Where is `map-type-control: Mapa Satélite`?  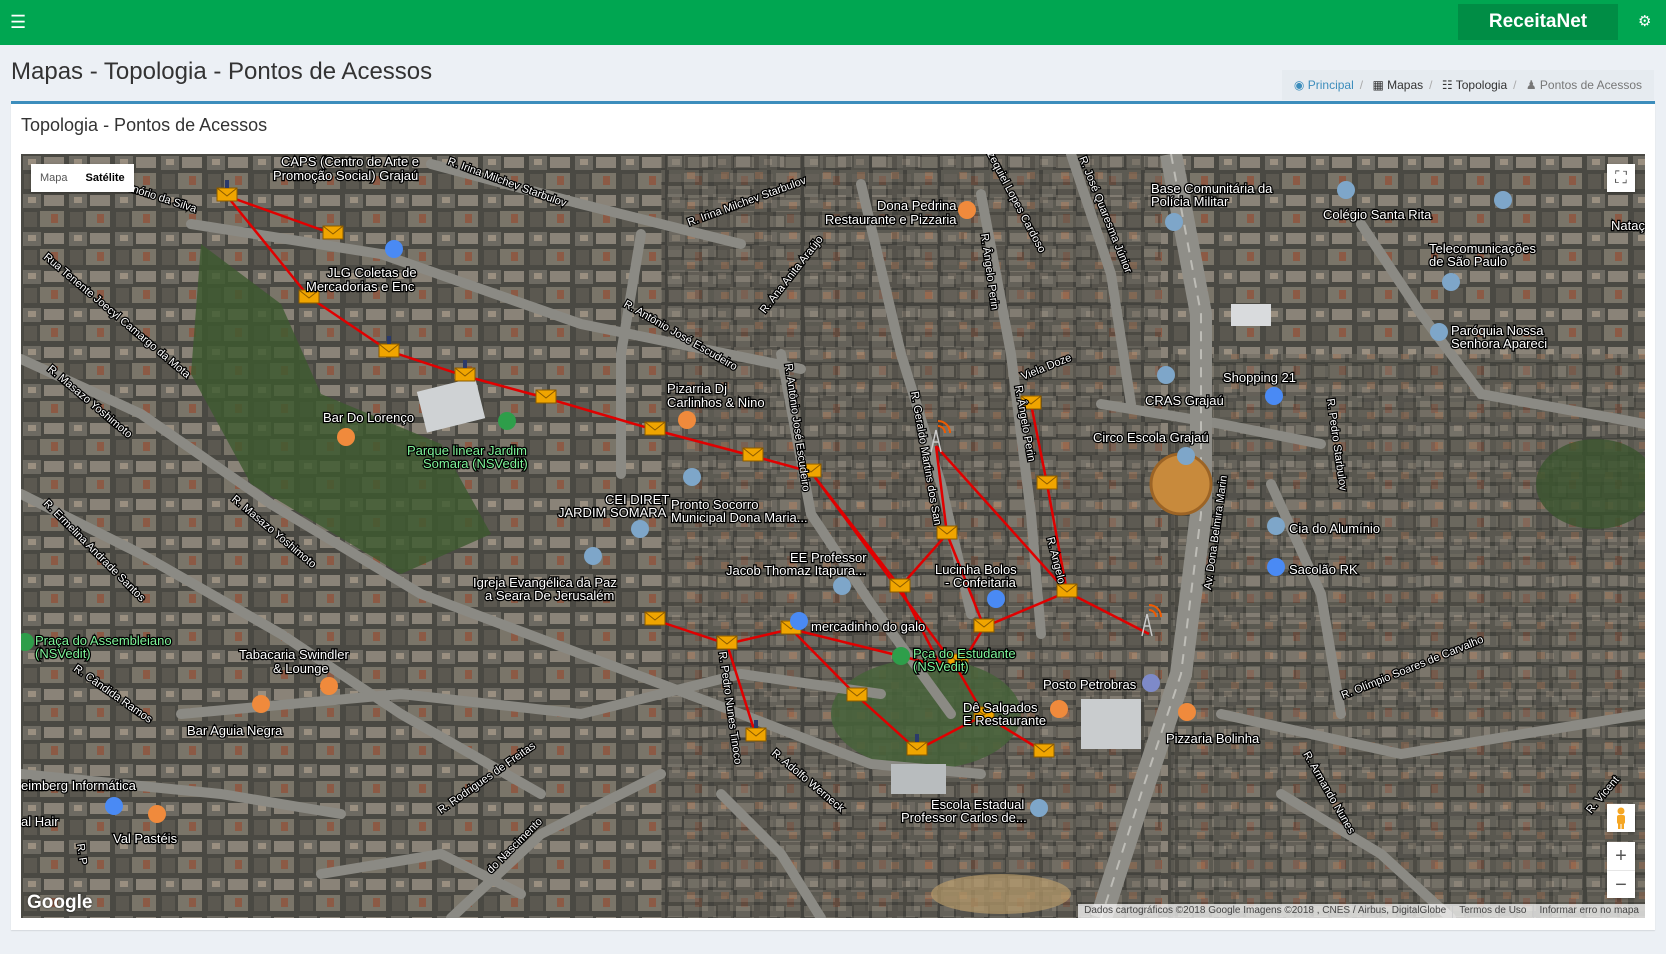 map-type-control: Mapa Satélite is located at coordinates (82, 178).